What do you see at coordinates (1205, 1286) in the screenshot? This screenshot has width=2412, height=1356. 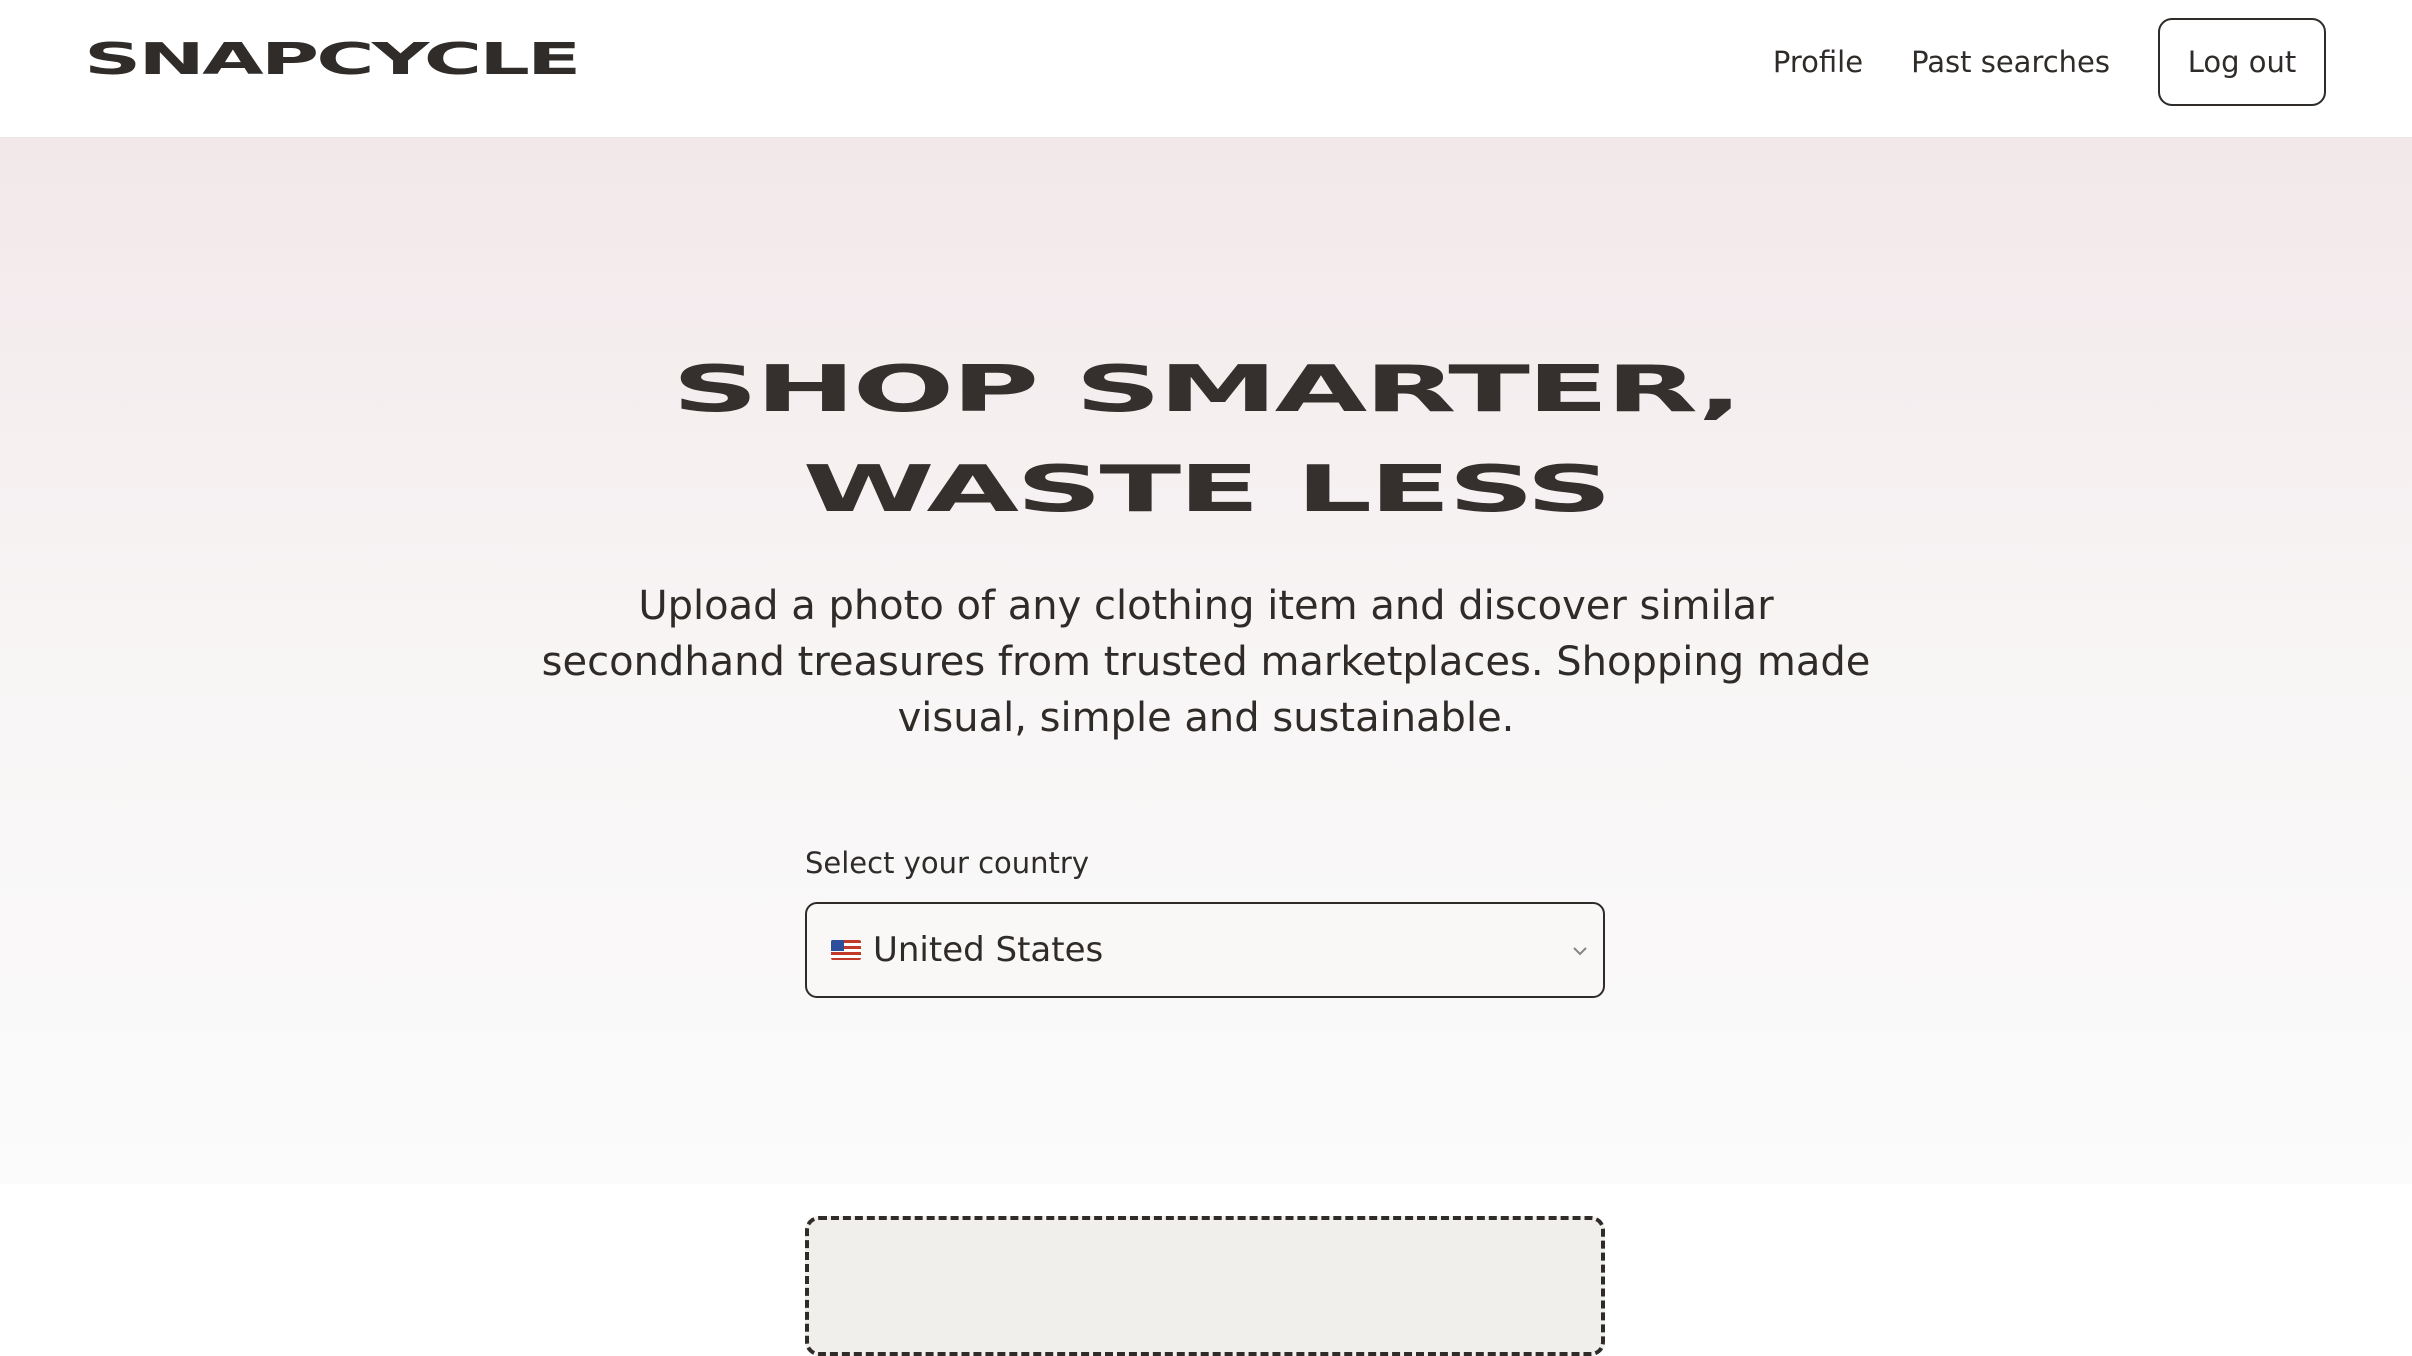 I see `photo-upload-dropzone` at bounding box center [1205, 1286].